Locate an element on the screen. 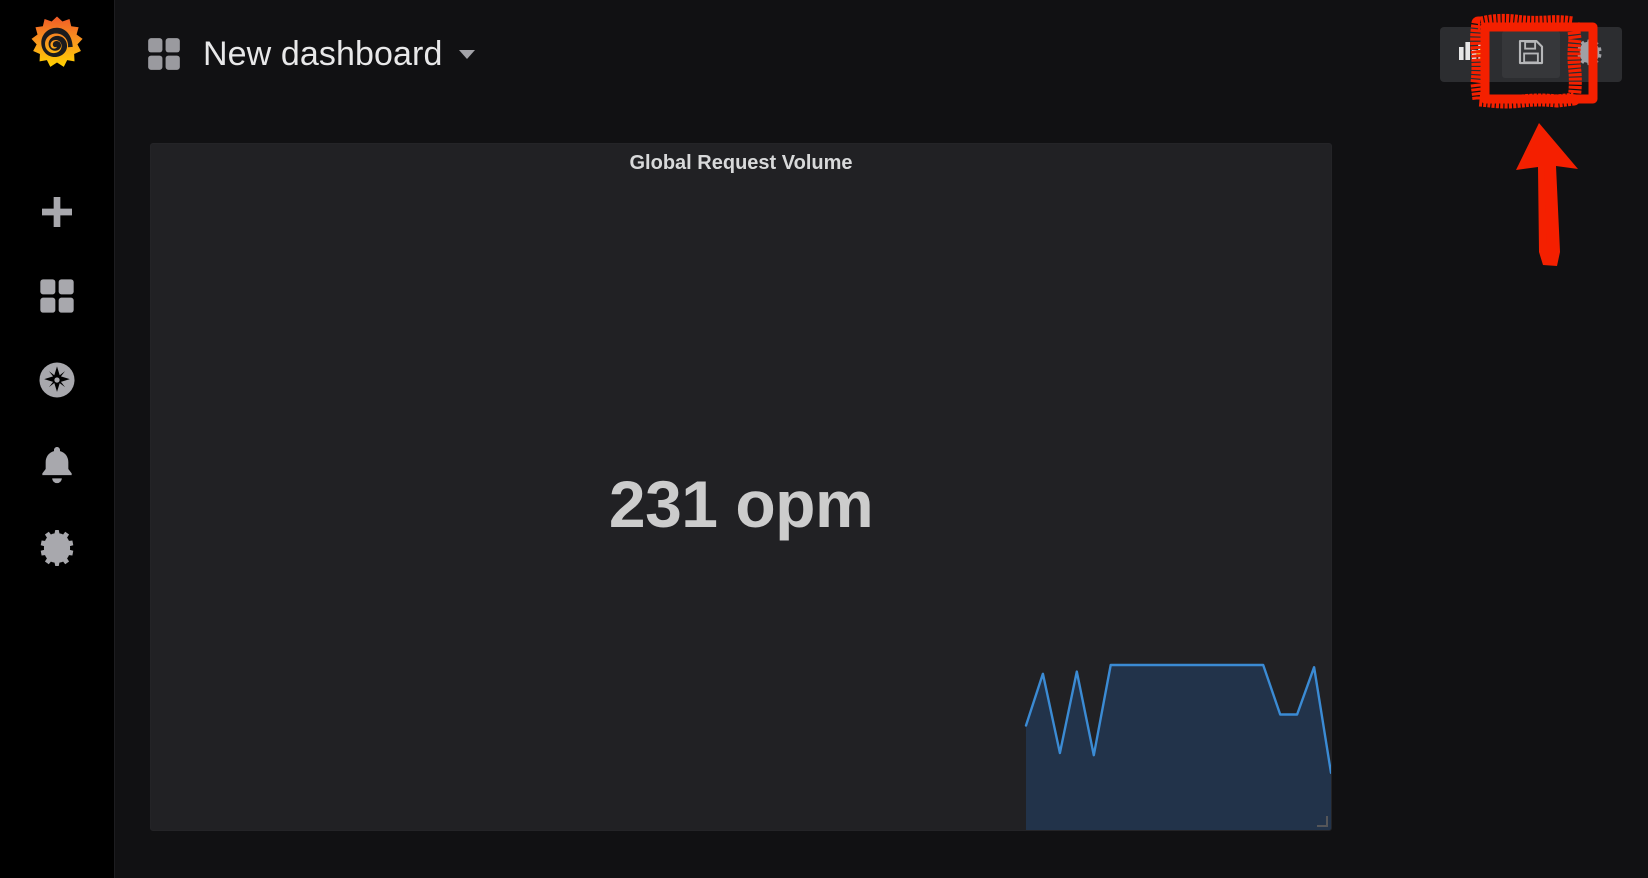 The height and width of the screenshot is (878, 1648). main-sidebar is located at coordinates (57, 439).